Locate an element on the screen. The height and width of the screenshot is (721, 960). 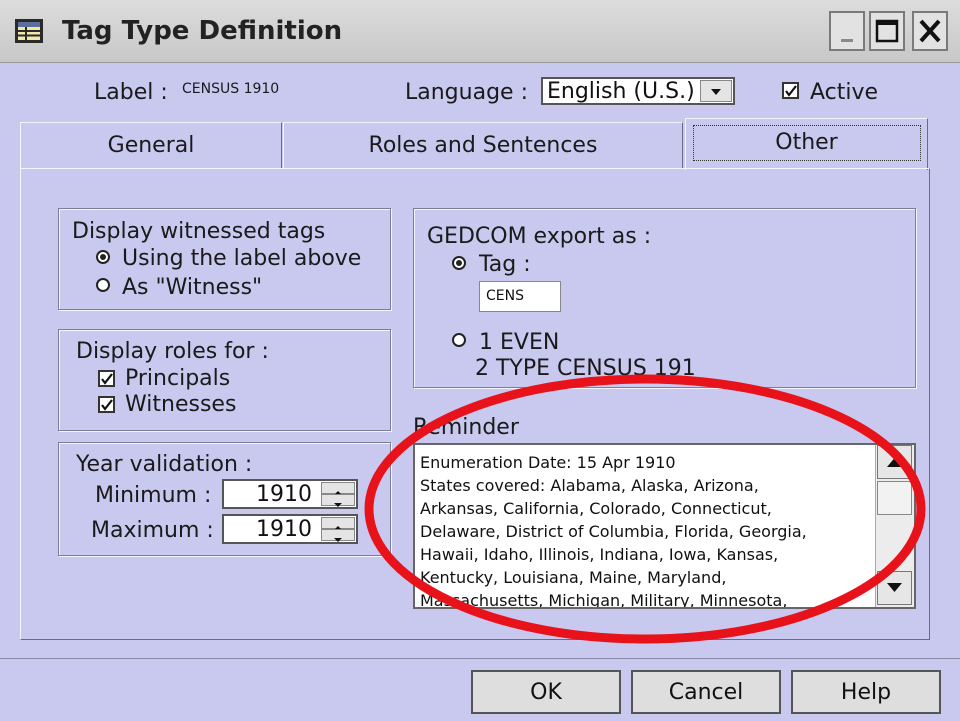
active-label: Active is located at coordinates (844, 92).